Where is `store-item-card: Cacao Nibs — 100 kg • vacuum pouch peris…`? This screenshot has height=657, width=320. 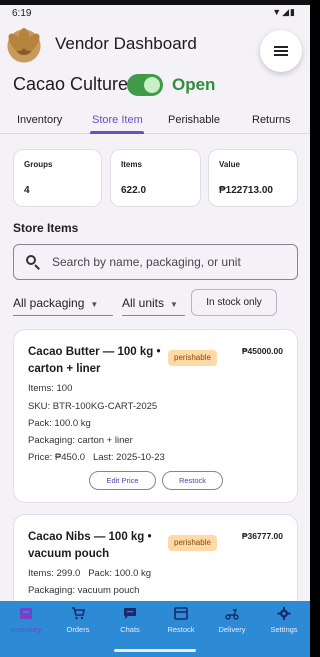
store-item-card: Cacao Nibs — 100 kg • vacuum pouch peris… is located at coordinates (155, 564).